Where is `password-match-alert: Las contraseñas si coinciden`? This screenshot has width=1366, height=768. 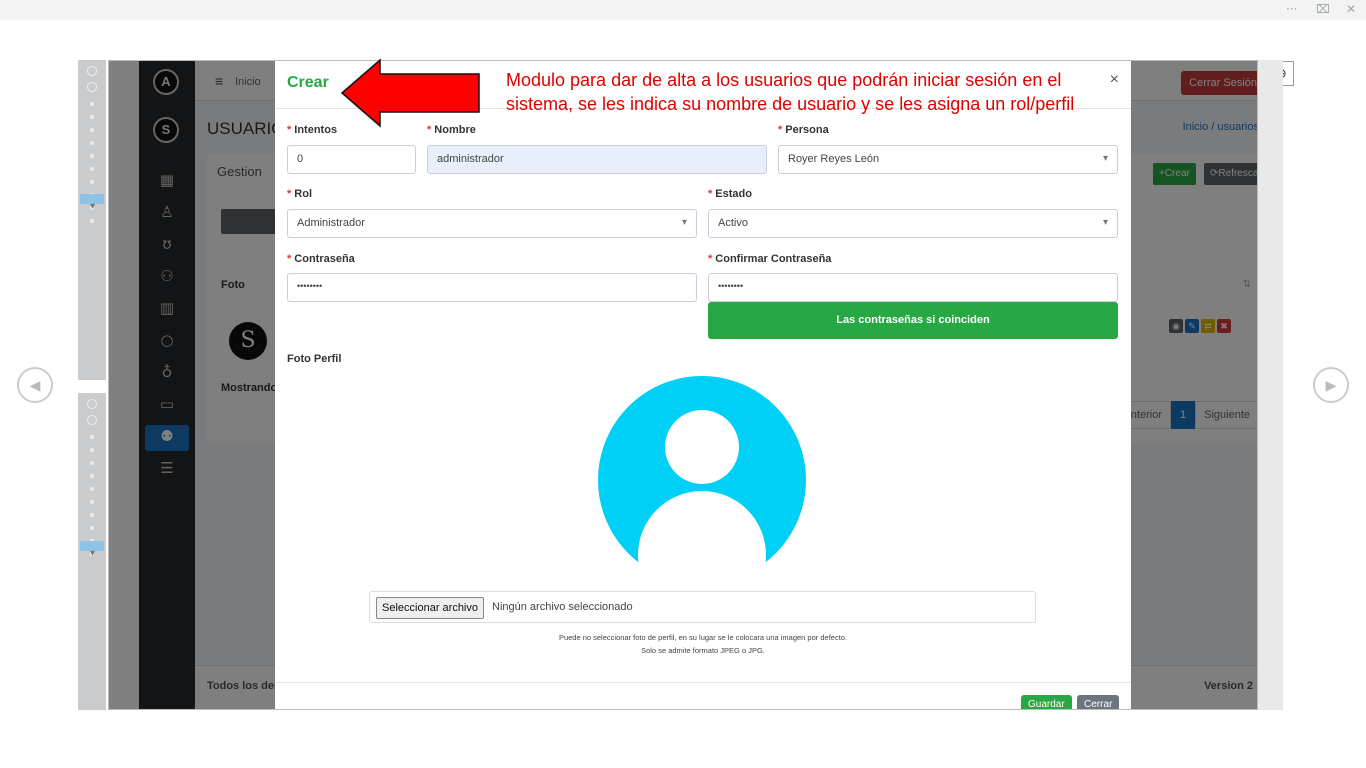 password-match-alert: Las contraseñas si coinciden is located at coordinates (913, 320).